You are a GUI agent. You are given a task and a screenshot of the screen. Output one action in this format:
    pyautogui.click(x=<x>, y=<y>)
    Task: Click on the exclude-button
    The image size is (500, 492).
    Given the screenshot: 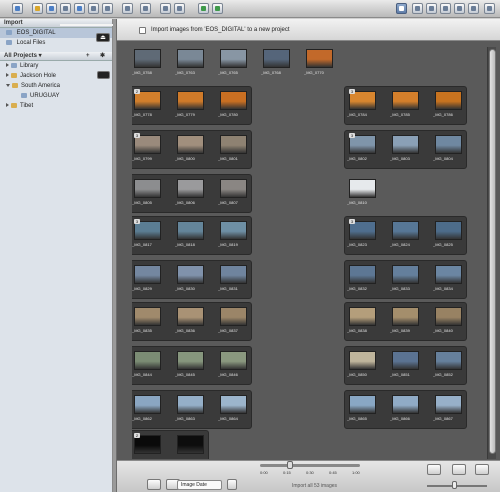 What is the action you would take?
    pyautogui.click(x=434, y=469)
    